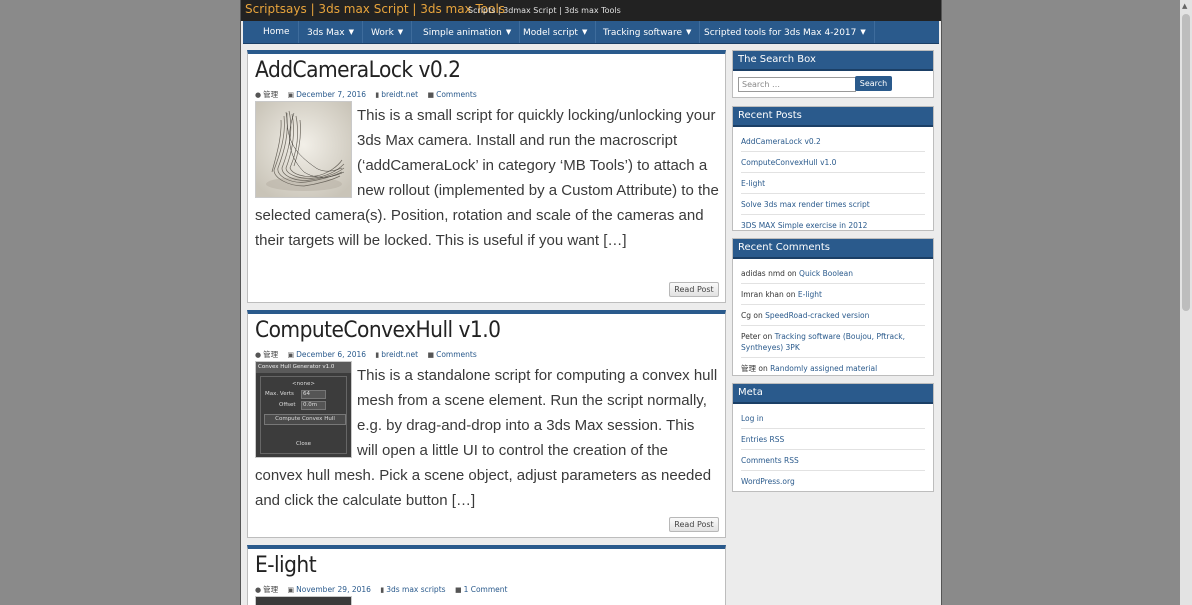 Image resolution: width=1192 pixels, height=605 pixels. Describe the element at coordinates (762, 294) in the screenshot. I see `comment-author: Imran khan` at that location.